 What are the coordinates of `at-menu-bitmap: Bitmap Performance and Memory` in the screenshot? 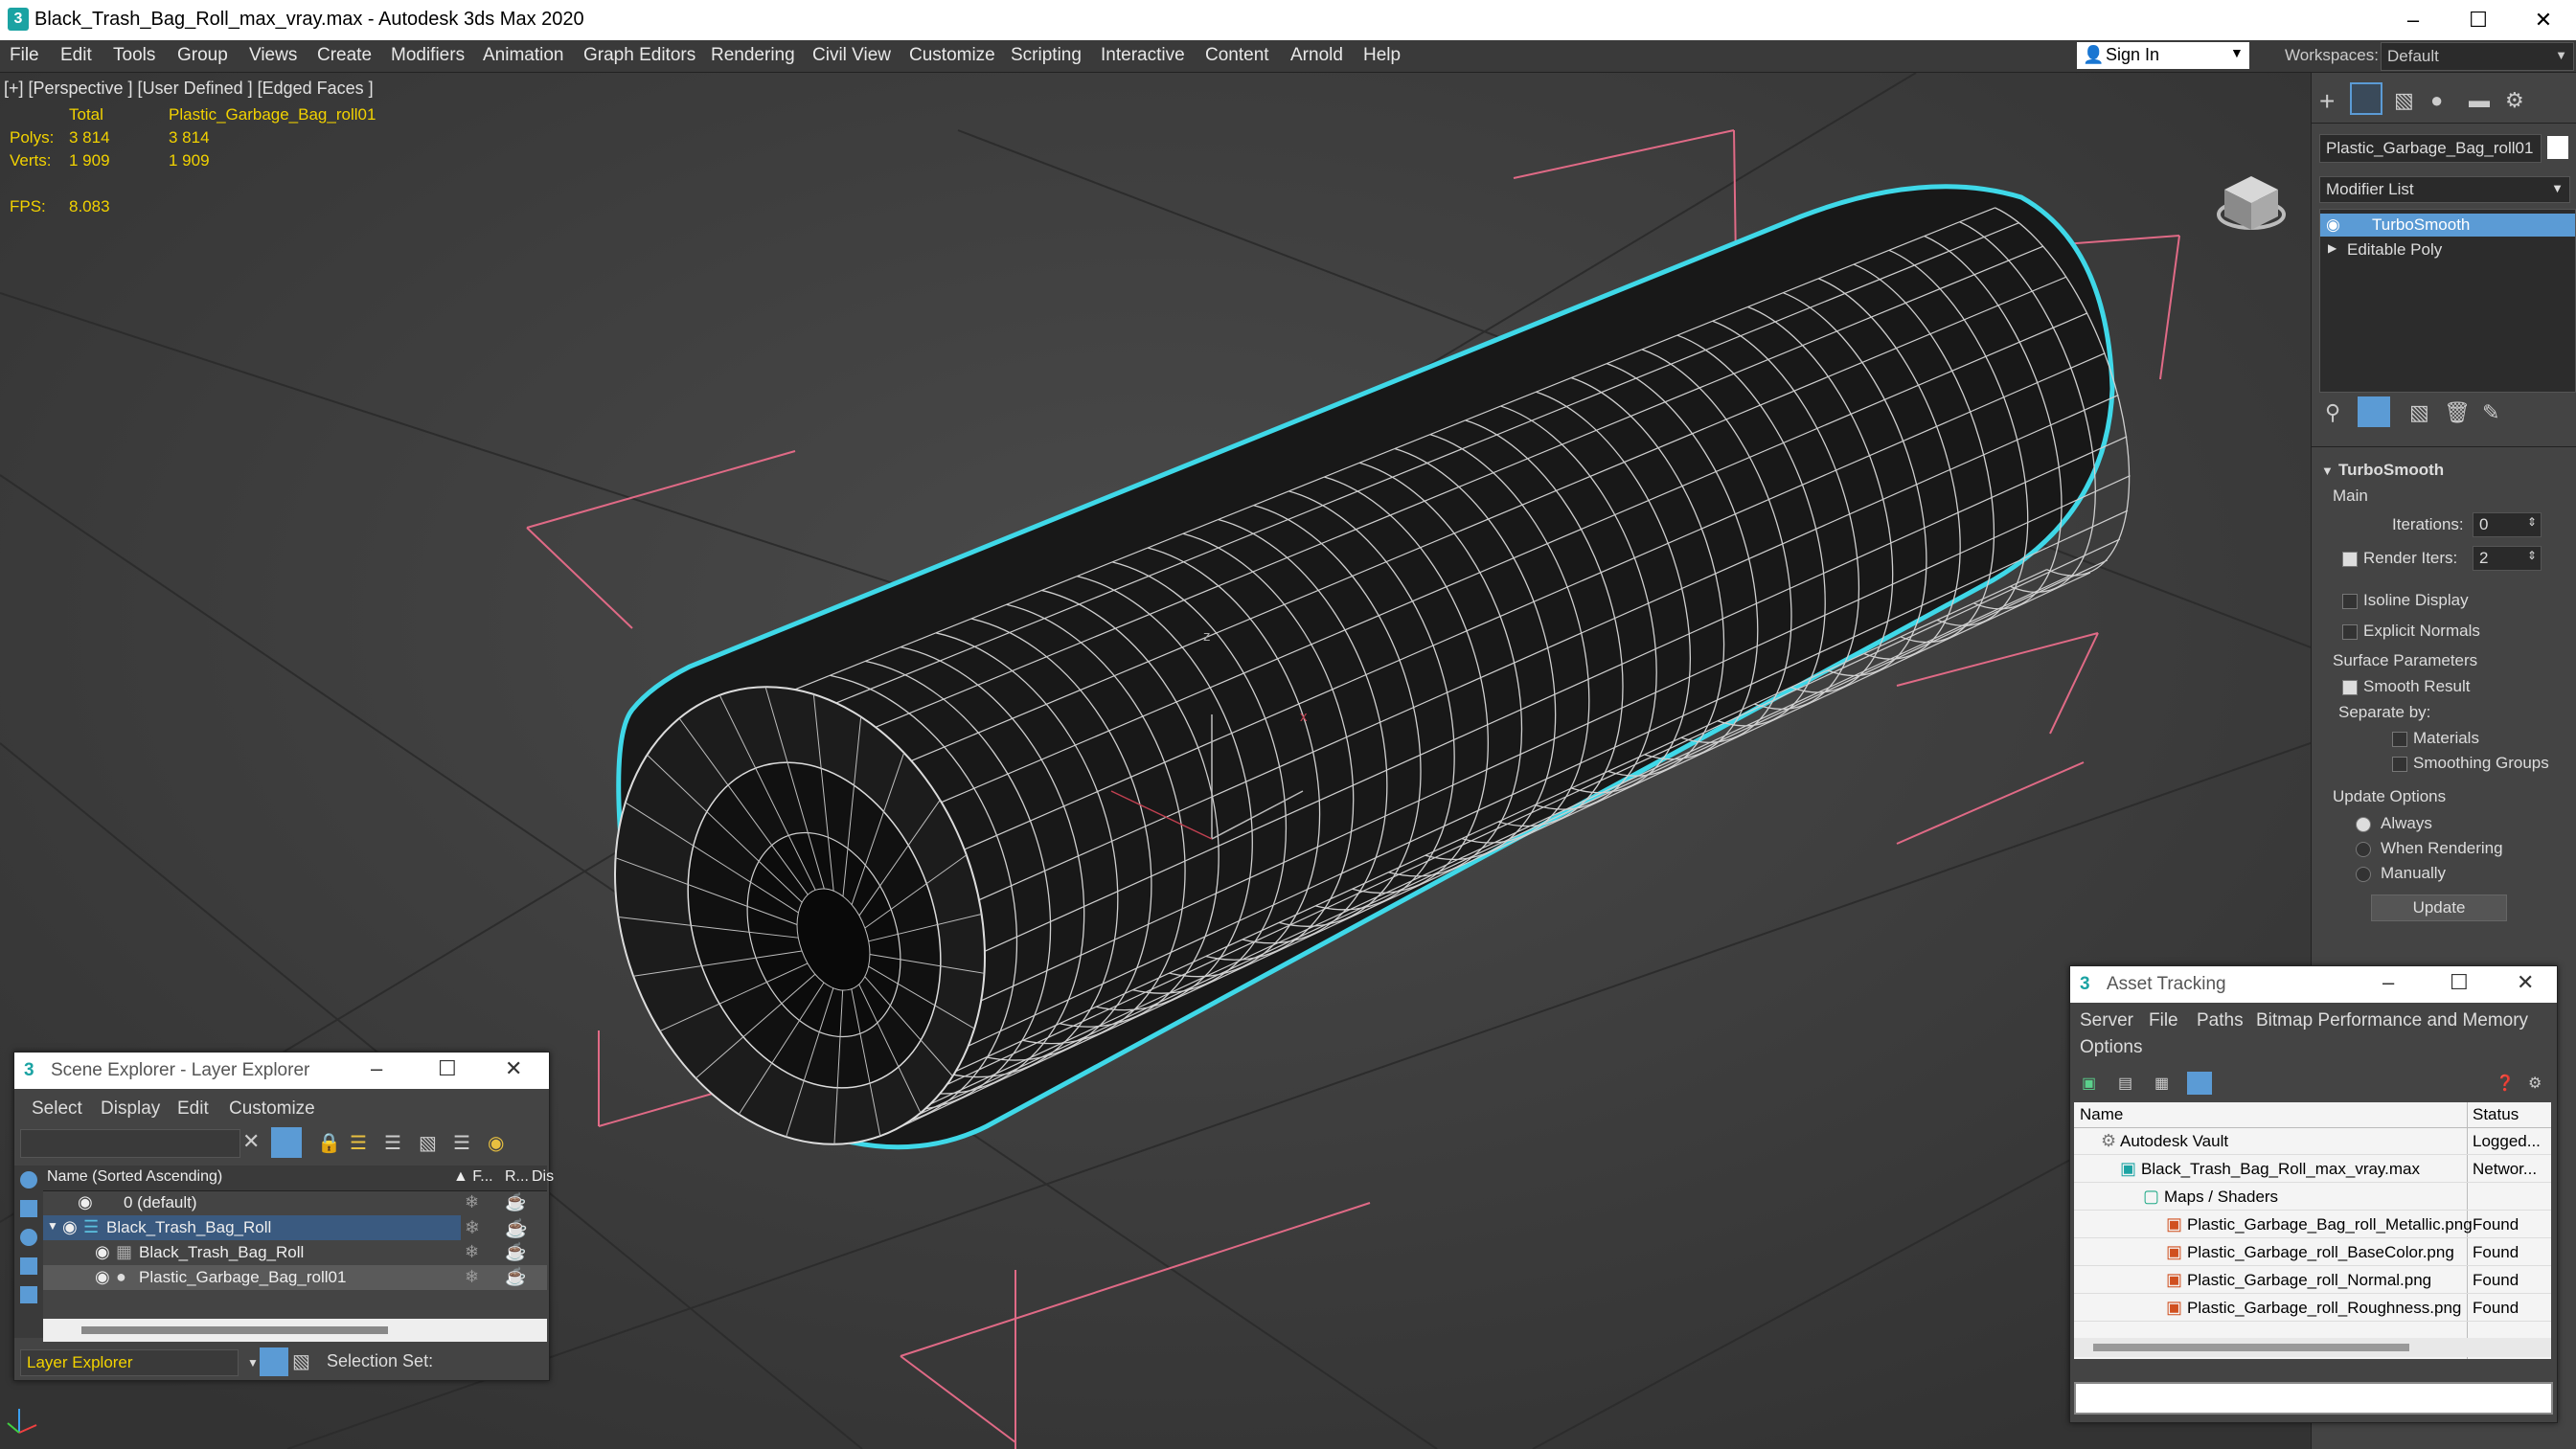 It's located at (2392, 1020).